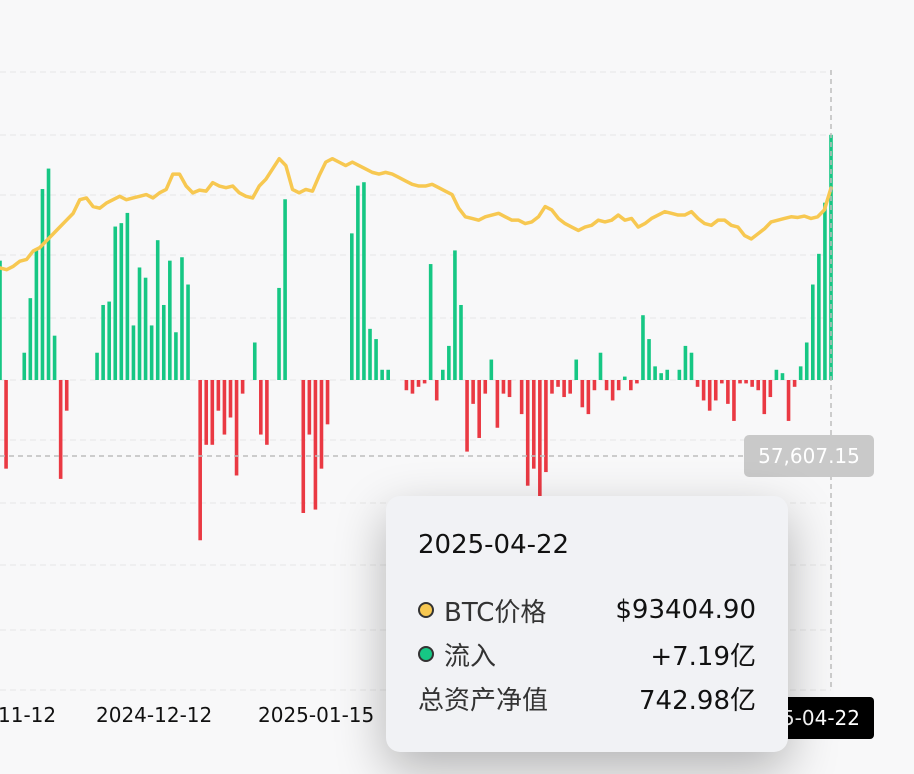  I want to click on tooltip-value: +7.19亿, so click(703, 656).